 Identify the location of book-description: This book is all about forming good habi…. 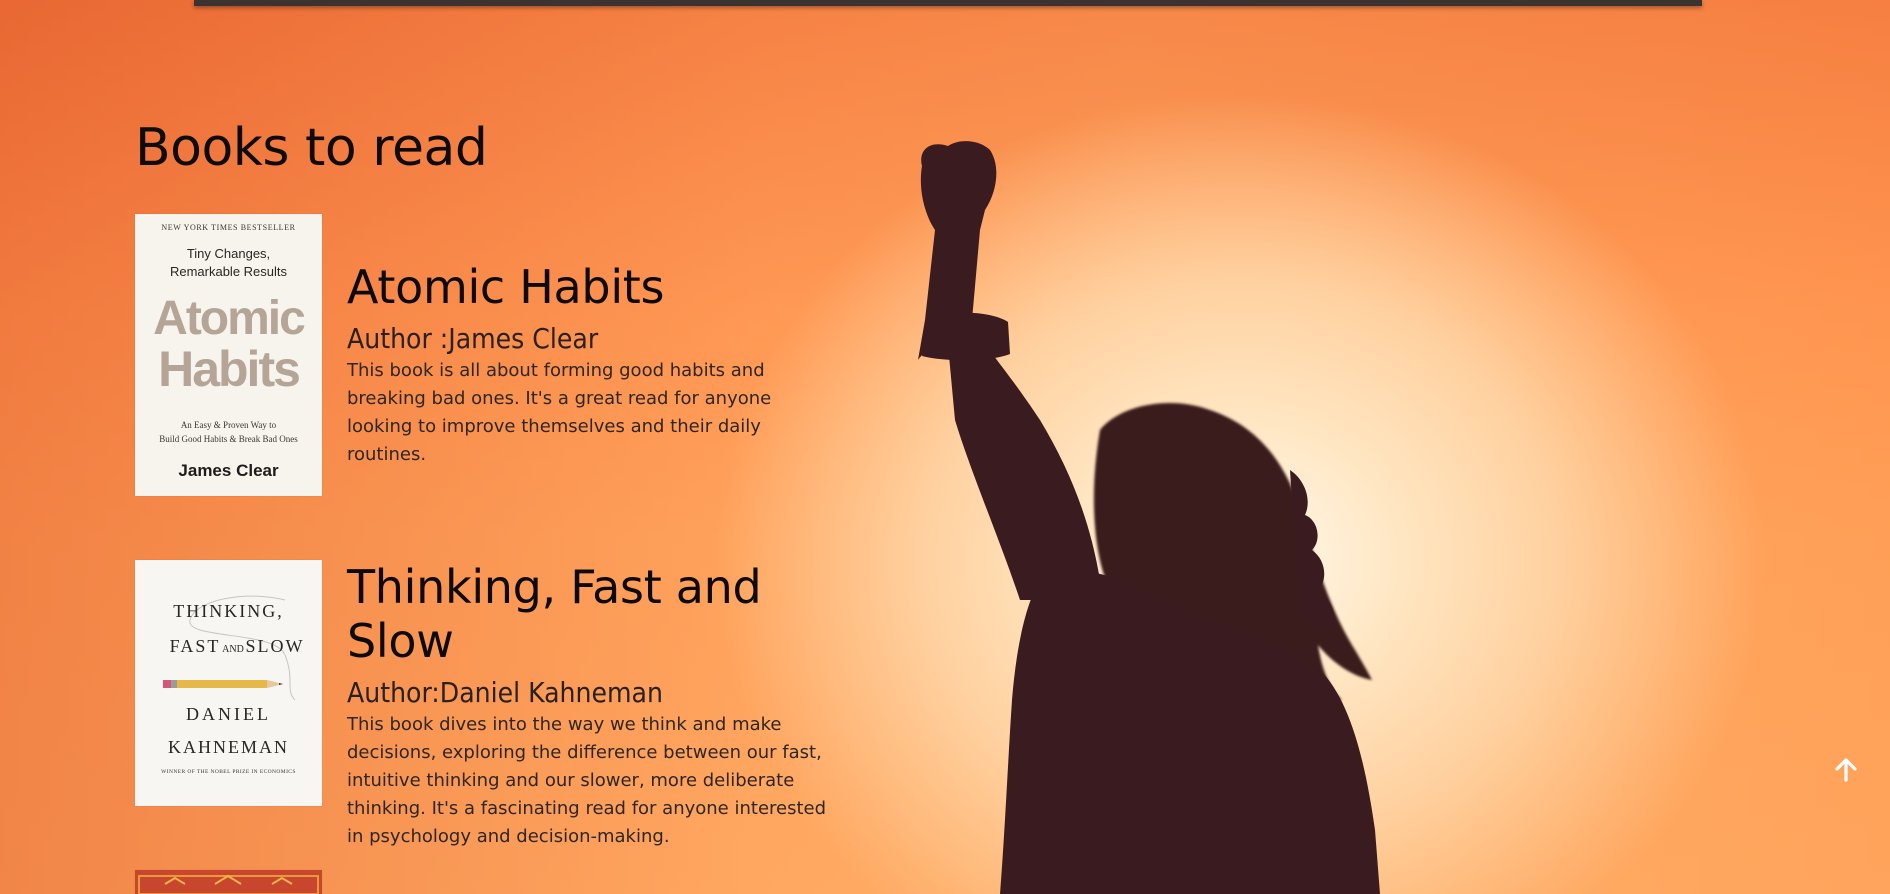
(559, 412).